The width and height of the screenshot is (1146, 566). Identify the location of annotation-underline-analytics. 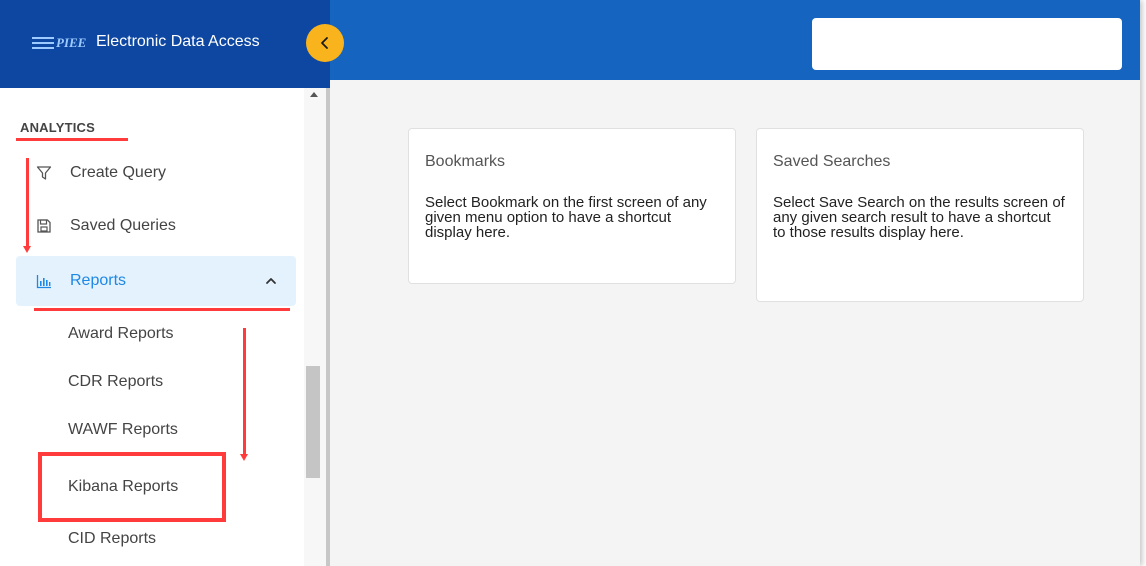
(72, 139).